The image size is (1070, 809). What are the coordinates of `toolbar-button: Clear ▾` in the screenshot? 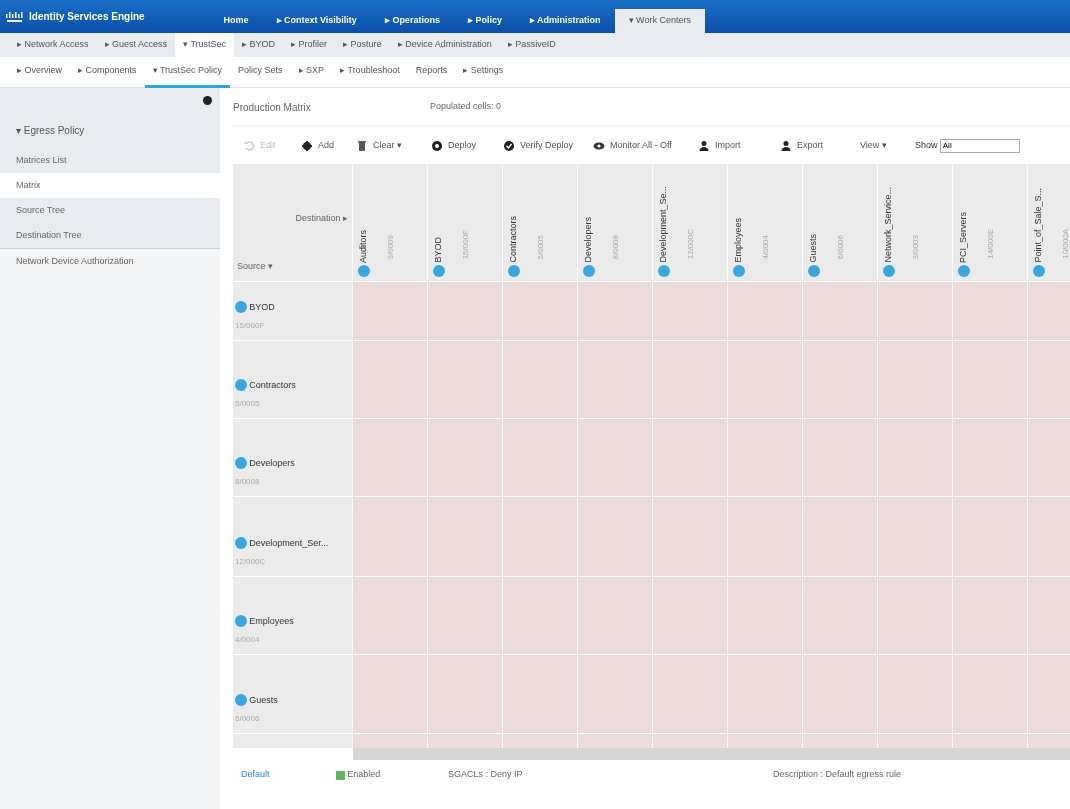 It's located at (393, 145).